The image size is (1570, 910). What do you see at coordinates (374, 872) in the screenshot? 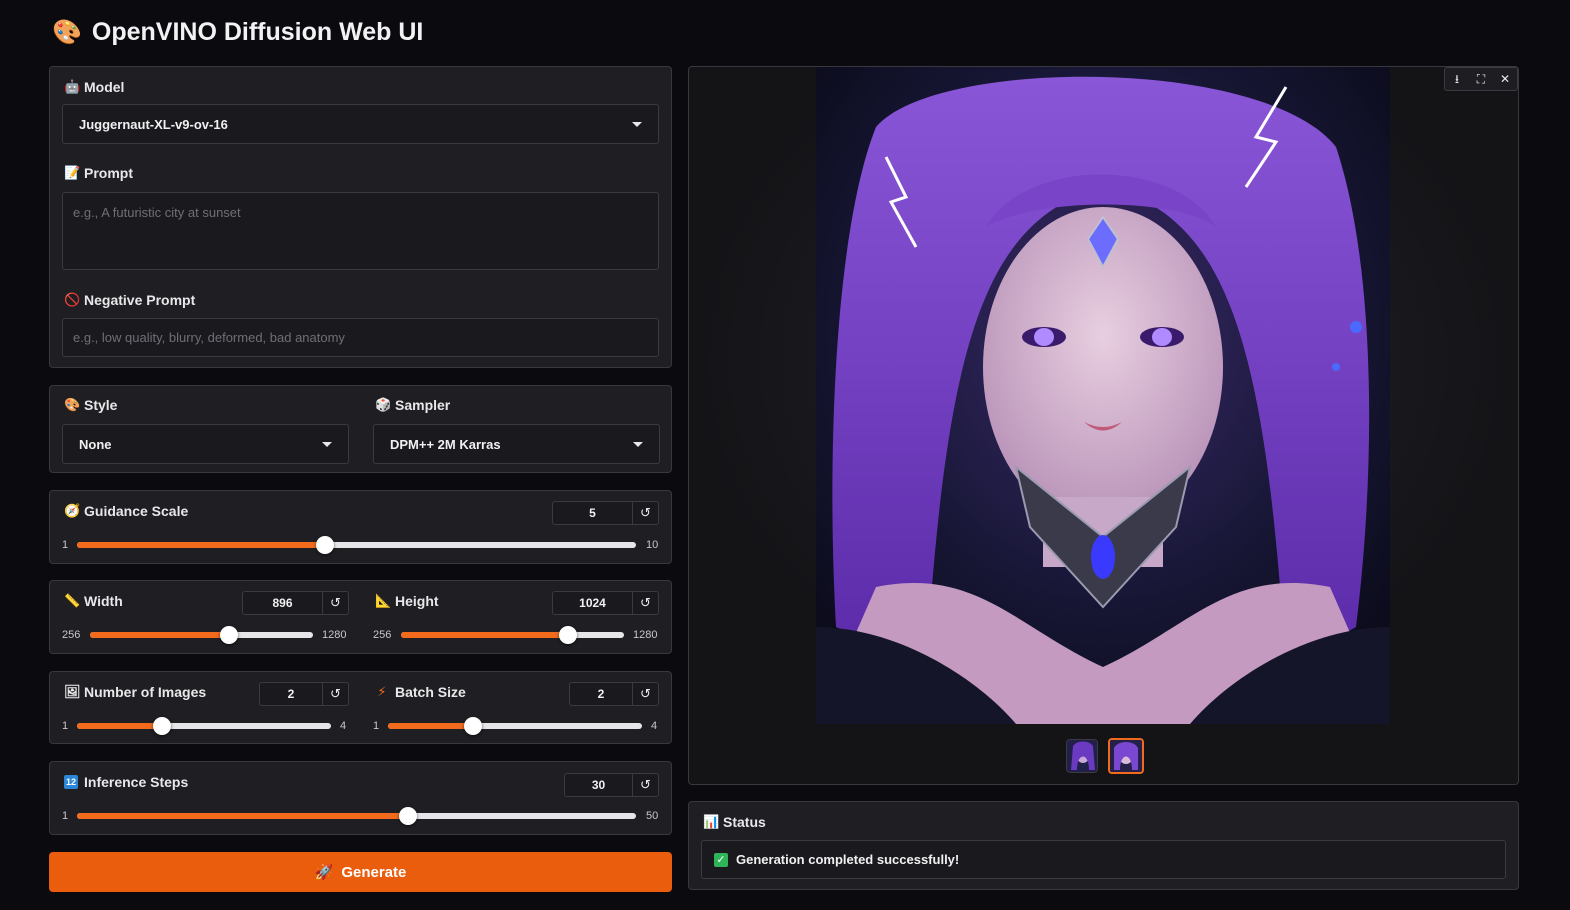
I see `generate-button-label: Generate` at bounding box center [374, 872].